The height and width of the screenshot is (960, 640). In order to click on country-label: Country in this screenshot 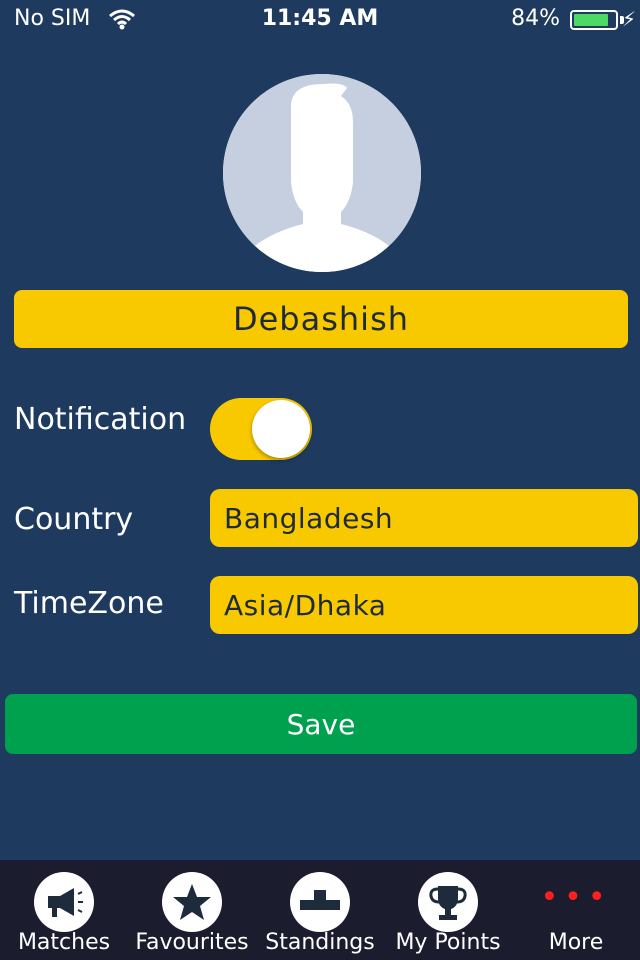, I will do `click(74, 519)`.